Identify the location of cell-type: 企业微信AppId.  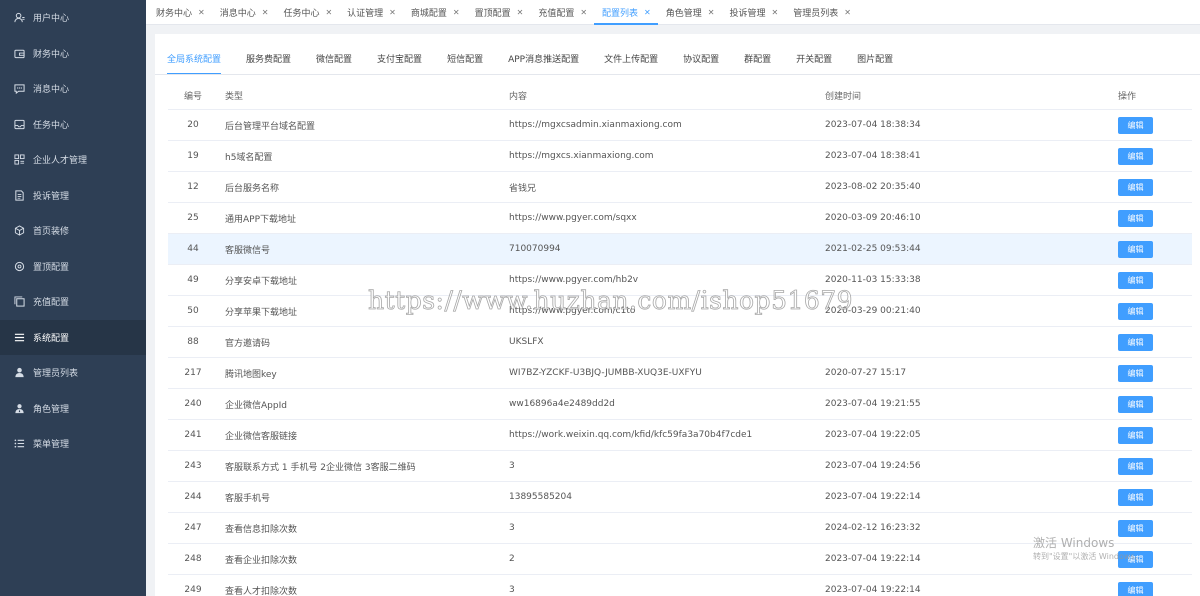
(256, 405).